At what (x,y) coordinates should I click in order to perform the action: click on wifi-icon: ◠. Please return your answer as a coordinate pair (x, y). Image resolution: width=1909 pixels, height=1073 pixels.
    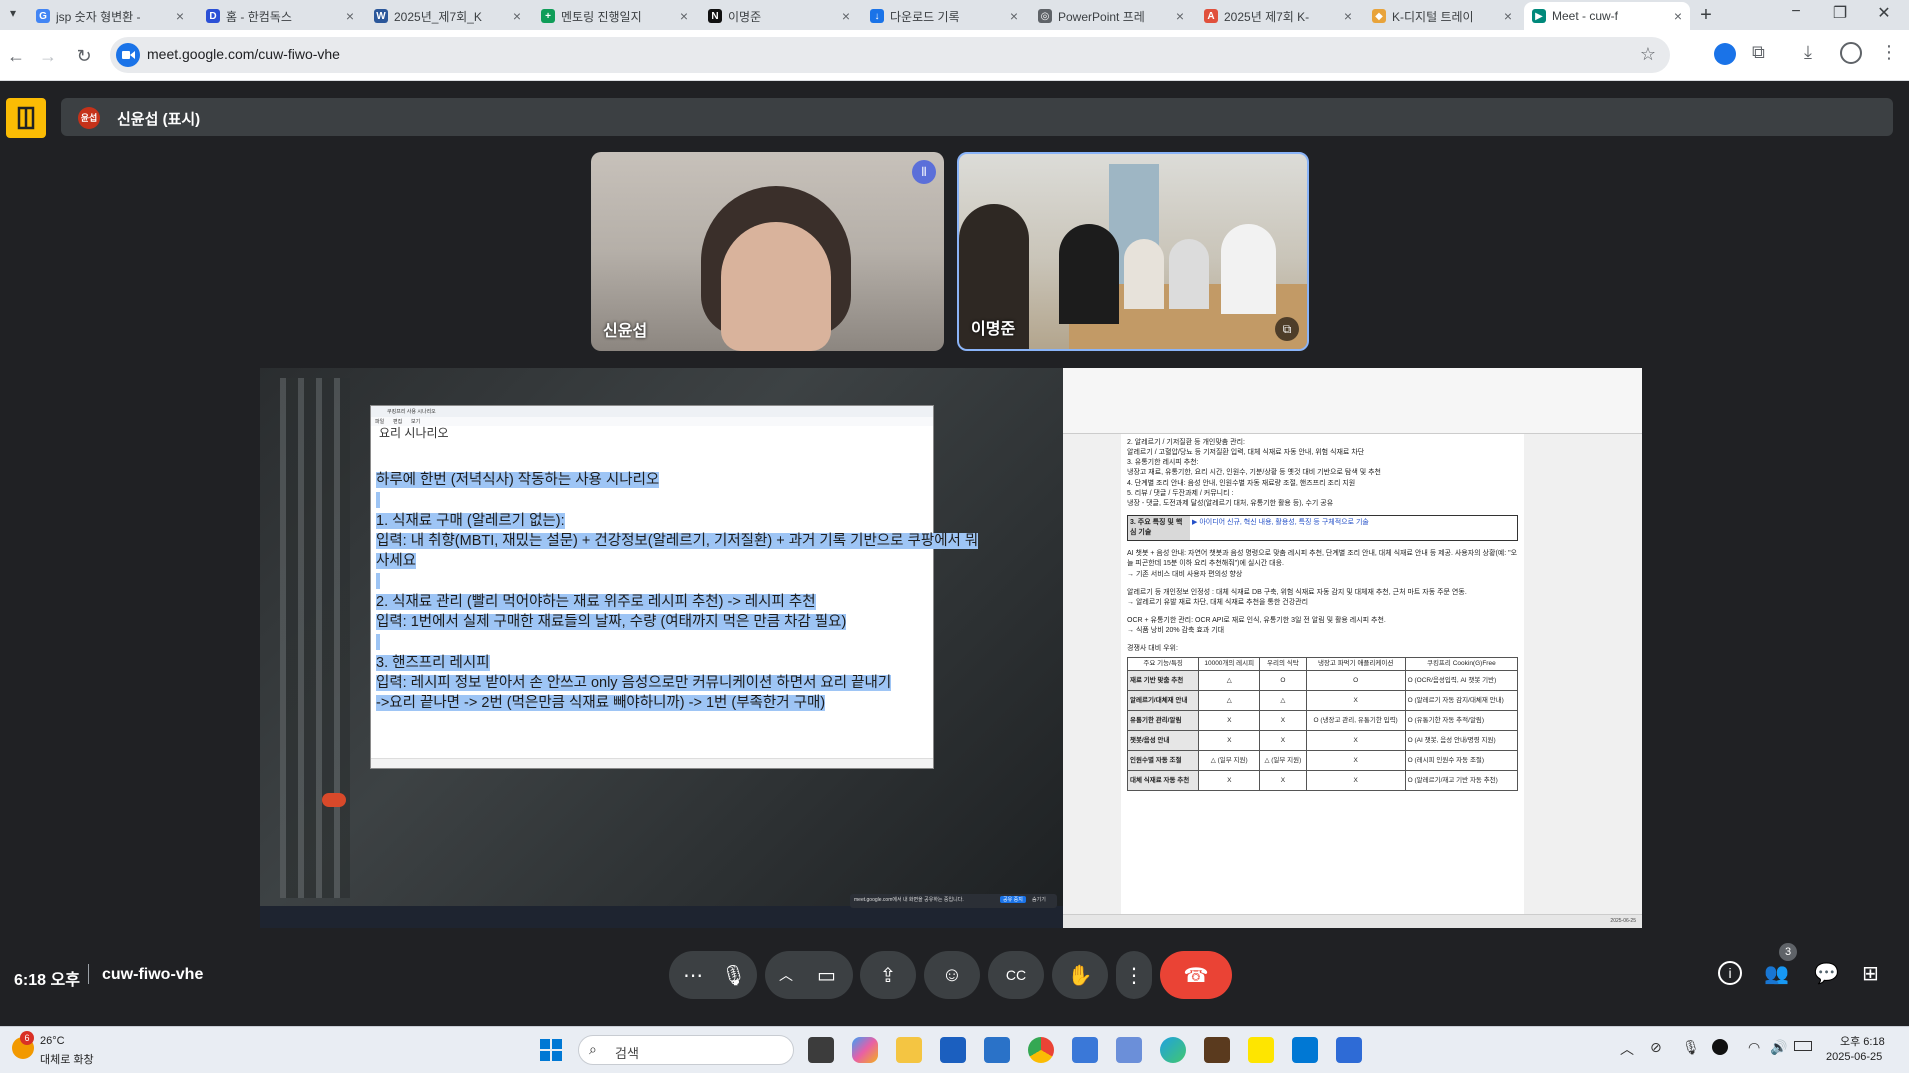
    Looking at the image, I should click on (1754, 1047).